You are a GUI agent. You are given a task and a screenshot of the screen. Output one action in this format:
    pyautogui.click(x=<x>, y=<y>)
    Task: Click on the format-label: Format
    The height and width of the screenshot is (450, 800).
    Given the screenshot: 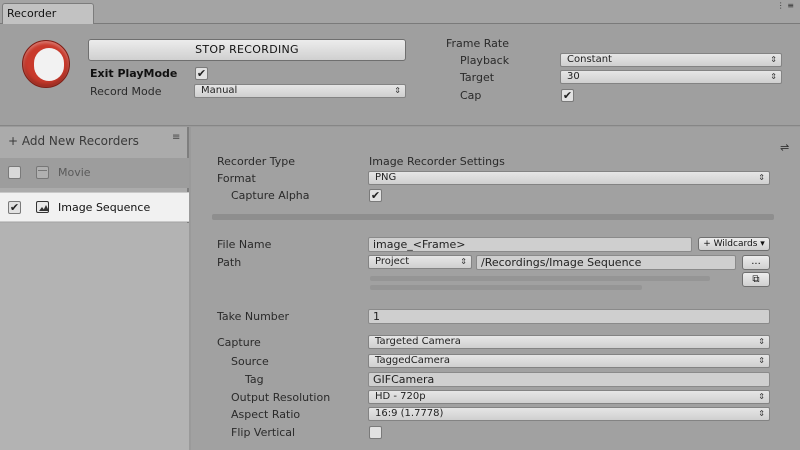 What is the action you would take?
    pyautogui.click(x=236, y=178)
    